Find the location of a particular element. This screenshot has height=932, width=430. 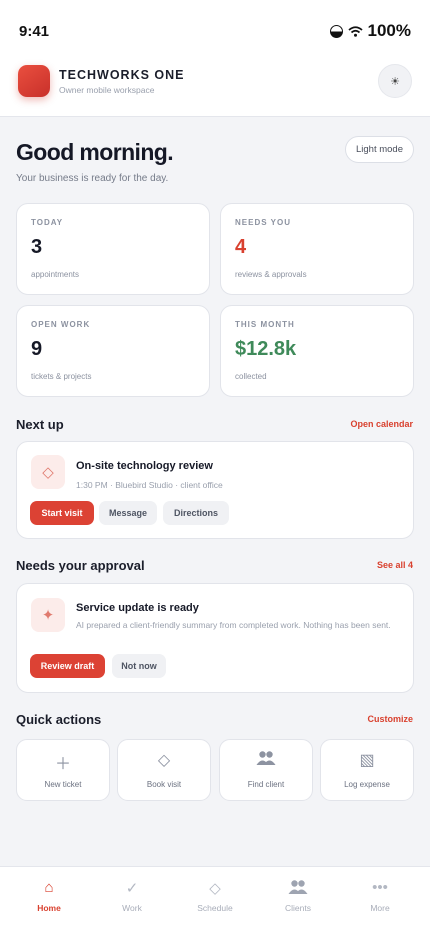

sun-icon: ☀ is located at coordinates (395, 81).